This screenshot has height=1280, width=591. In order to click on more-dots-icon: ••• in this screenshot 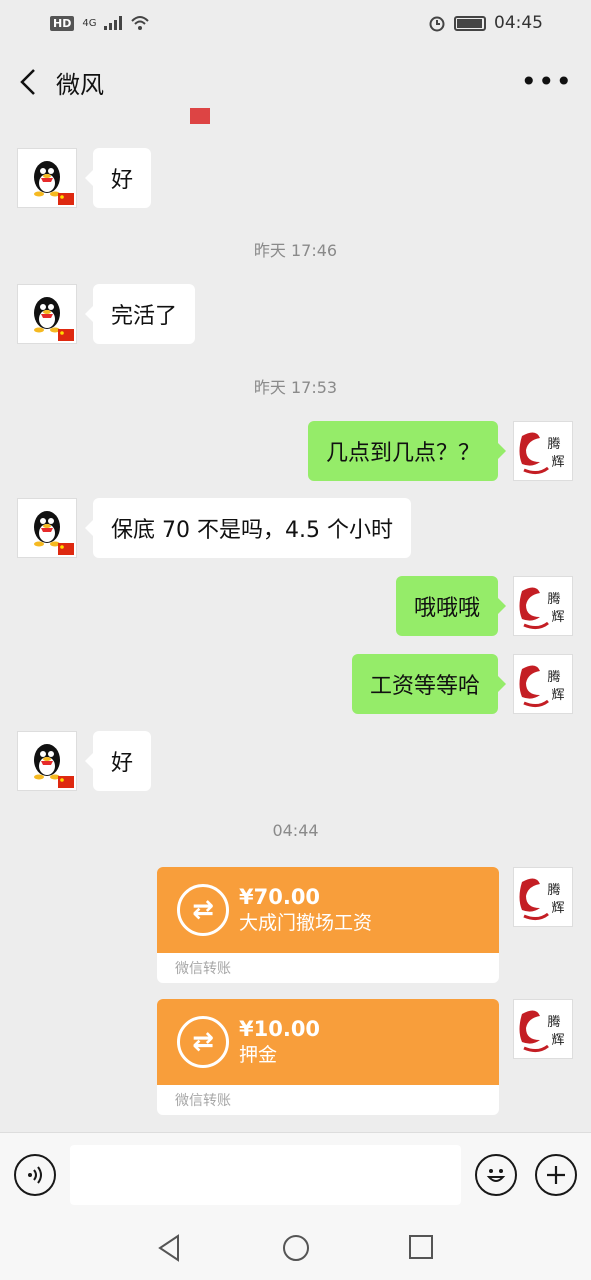, I will do `click(546, 82)`.